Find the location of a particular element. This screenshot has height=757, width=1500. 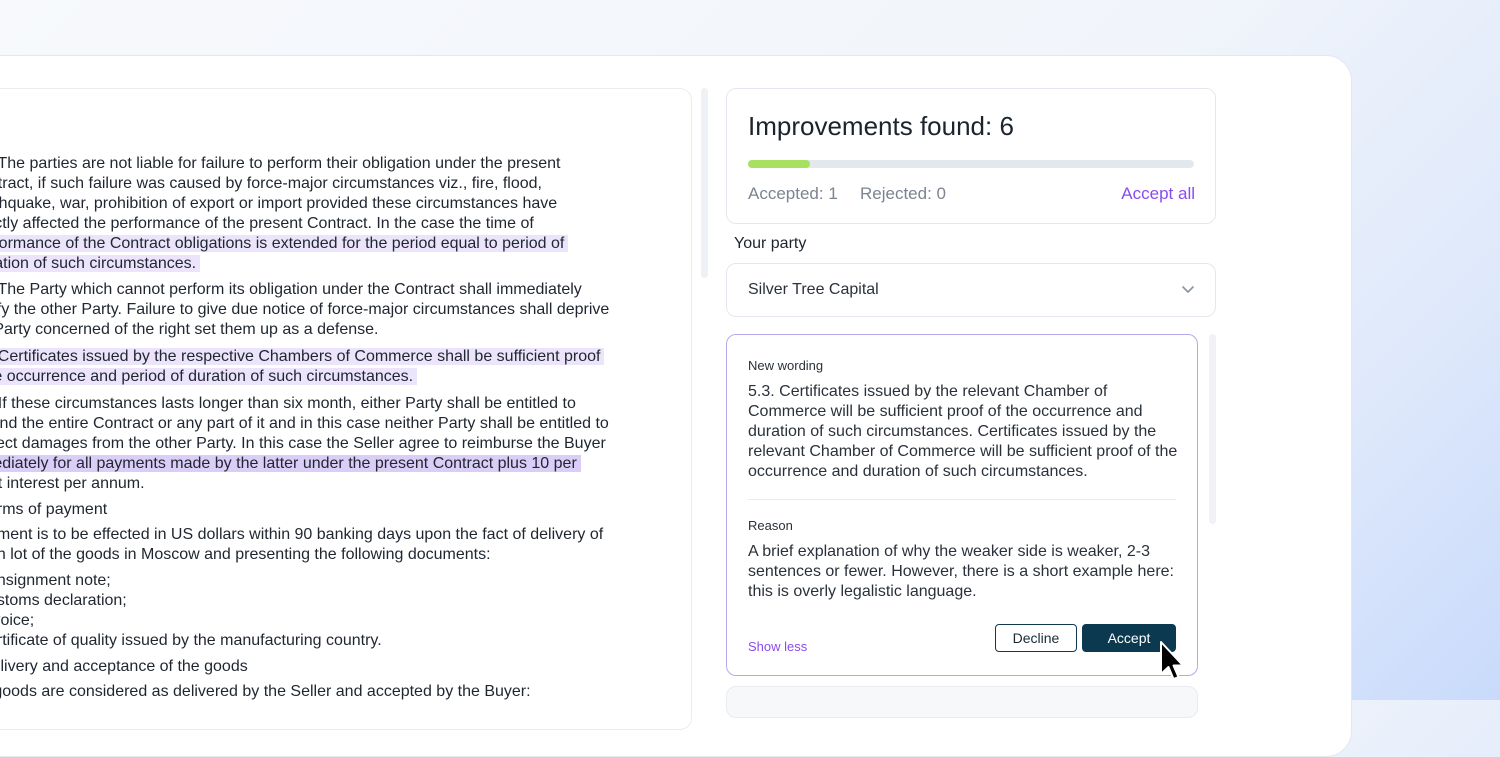

document-text: invoice; is located at coordinates (17, 620).